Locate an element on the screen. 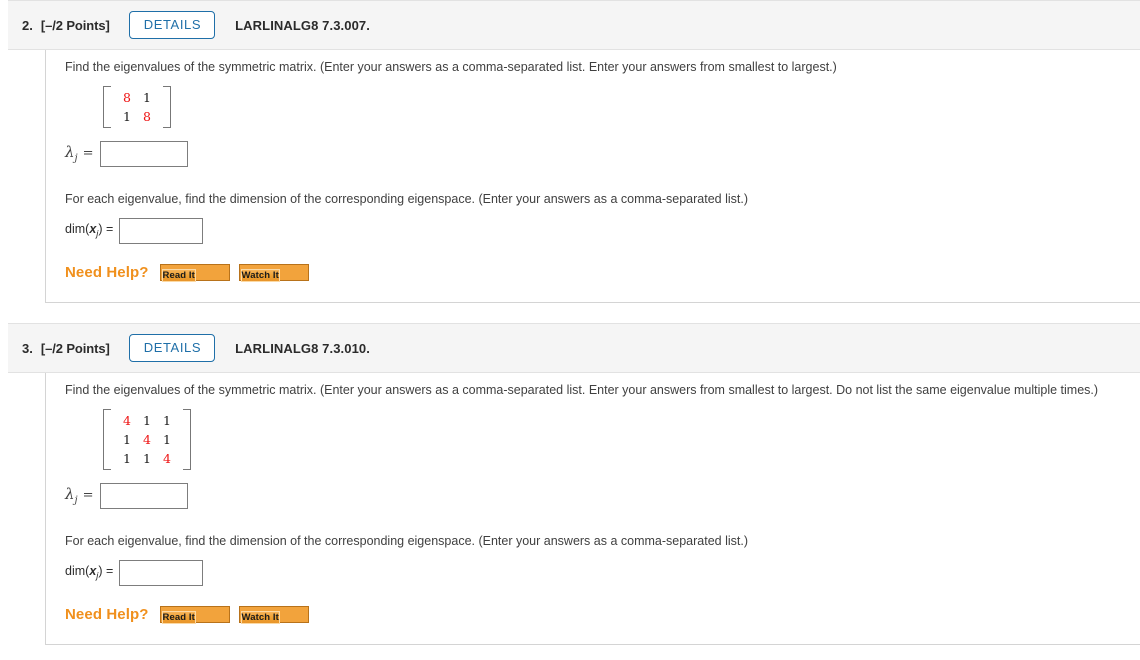 This screenshot has height=660, width=1140. matrix-cells: 4 1 1 1 4 1 1 1 4 is located at coordinates (147, 439).